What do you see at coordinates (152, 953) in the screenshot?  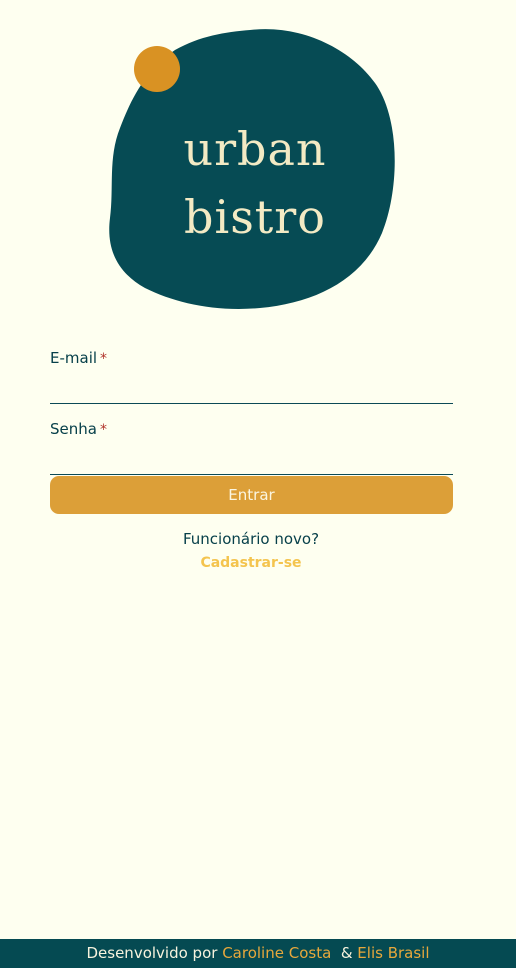 I see `footer-prefix: Desenvolvido por` at bounding box center [152, 953].